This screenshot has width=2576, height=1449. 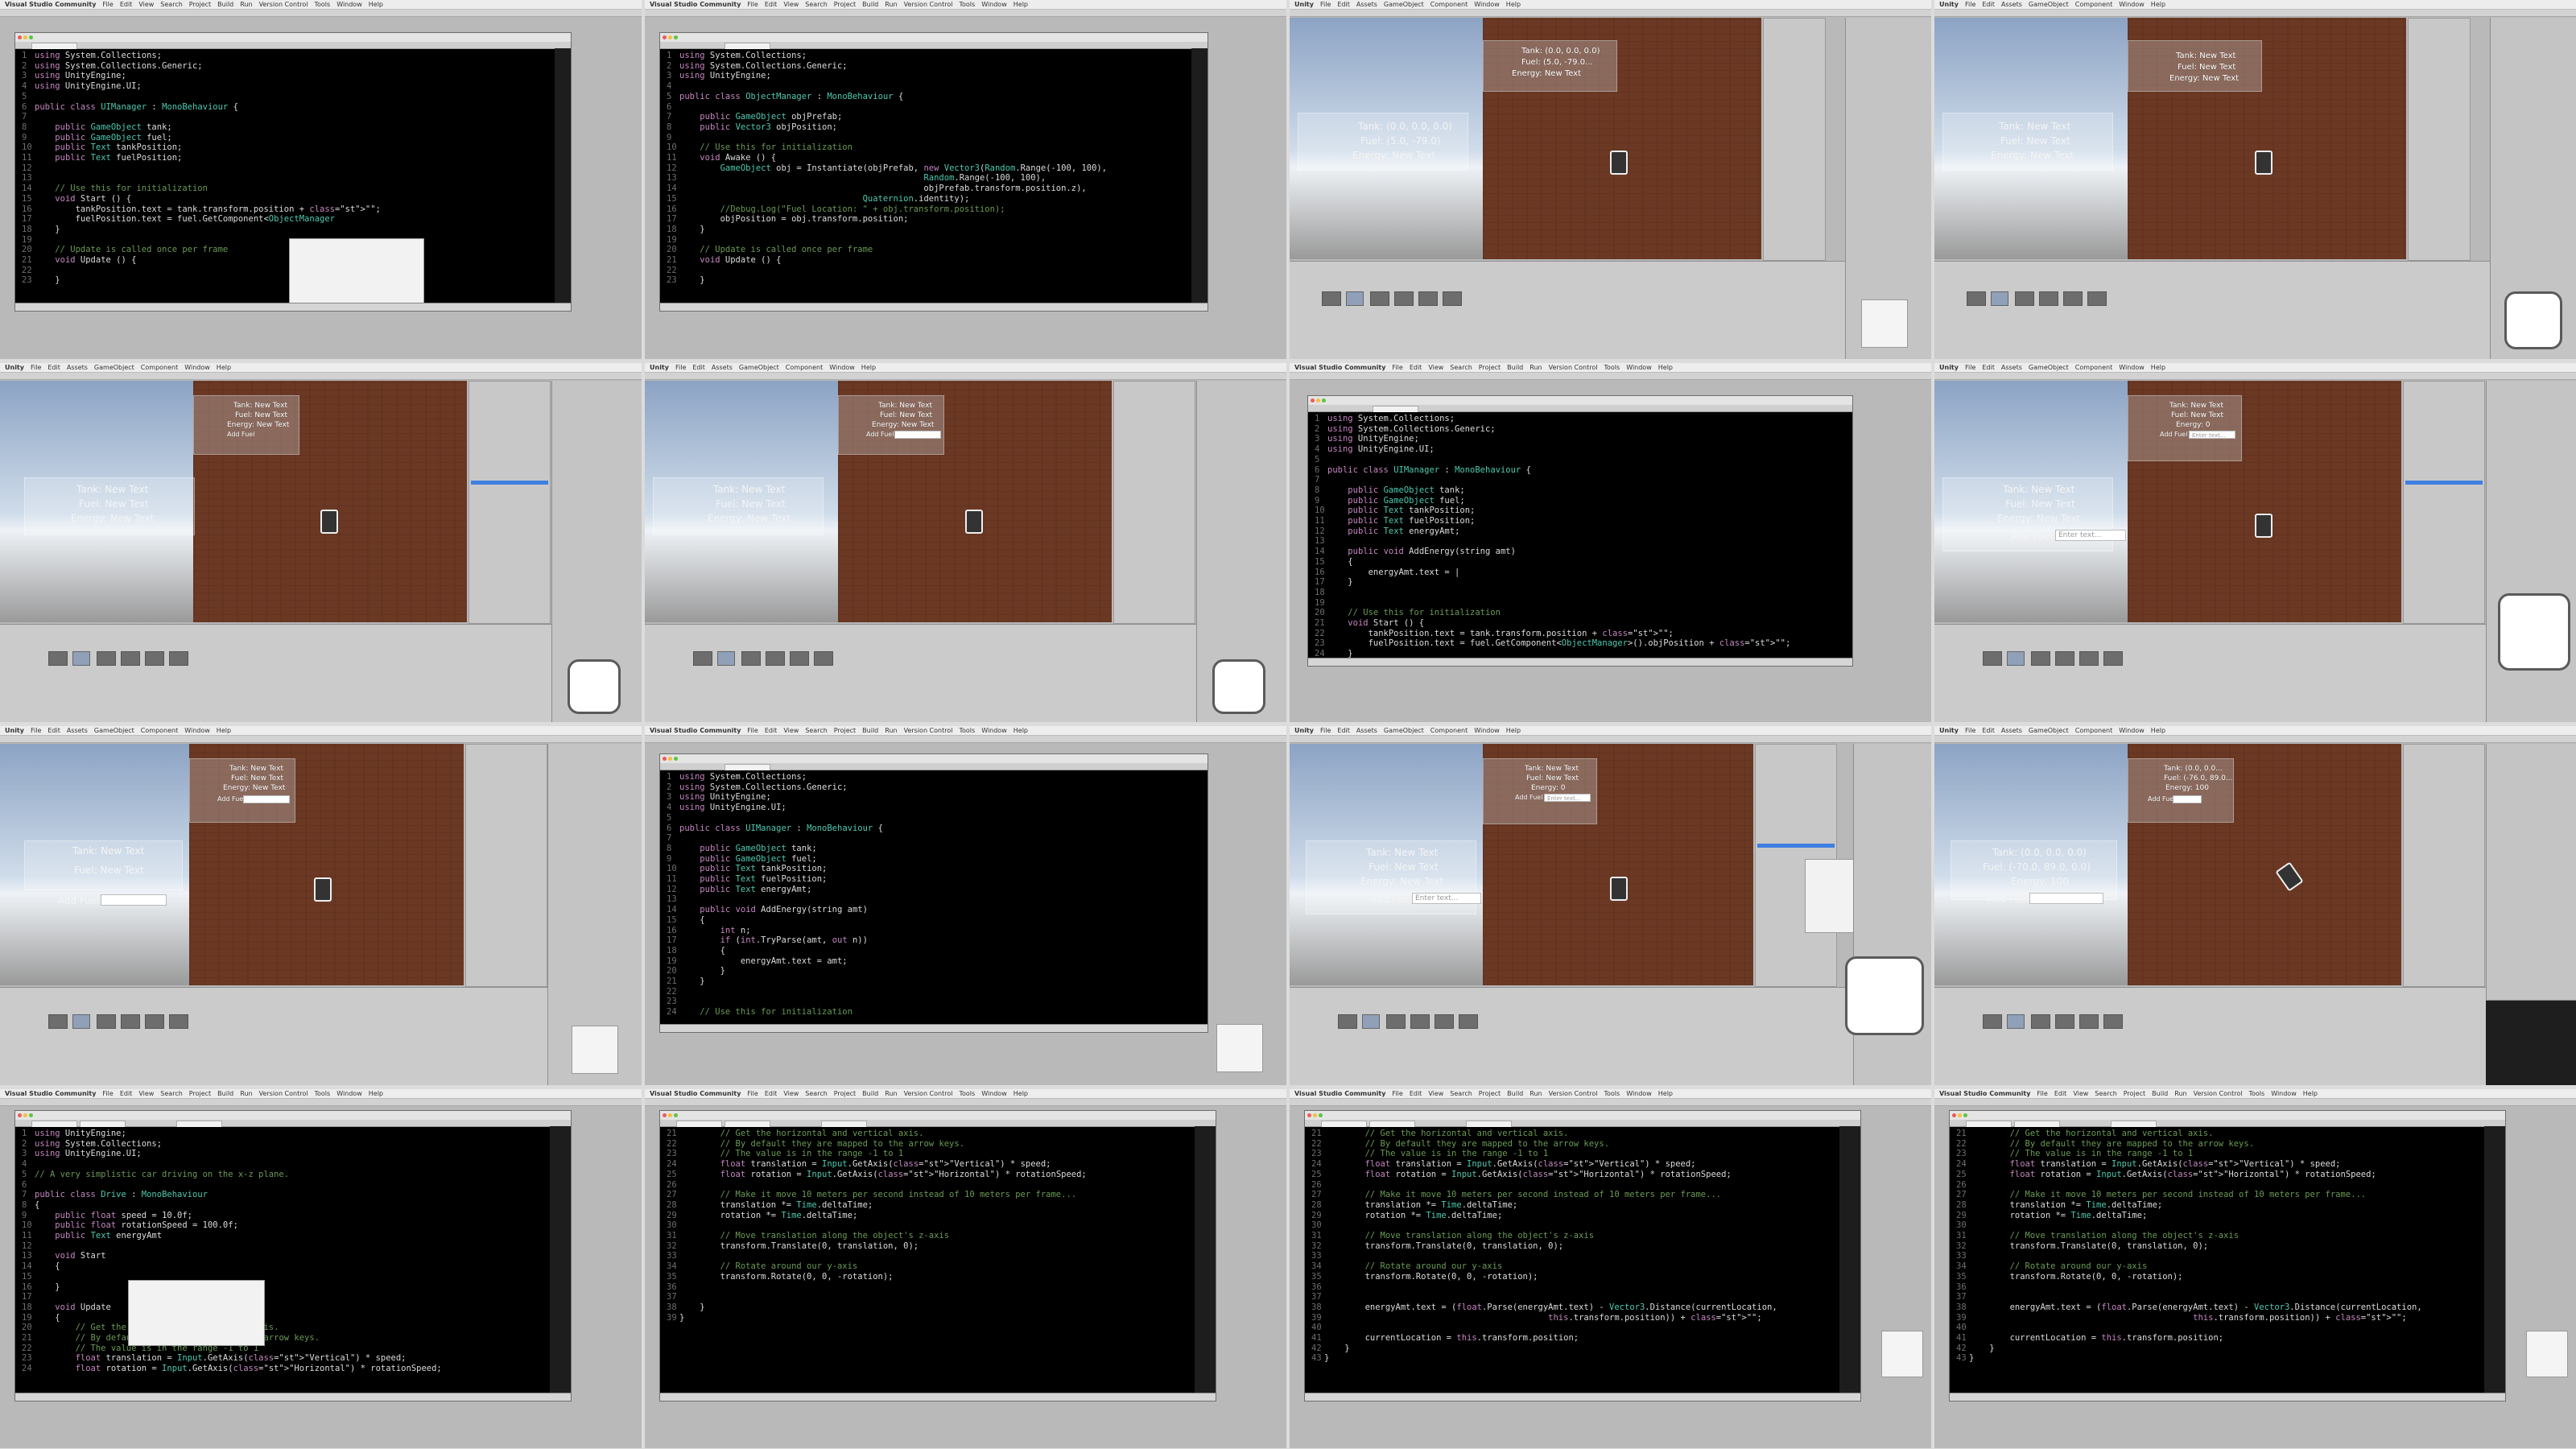 I want to click on code-line: 10 public Text tankPosition;, so click(x=201, y=147).